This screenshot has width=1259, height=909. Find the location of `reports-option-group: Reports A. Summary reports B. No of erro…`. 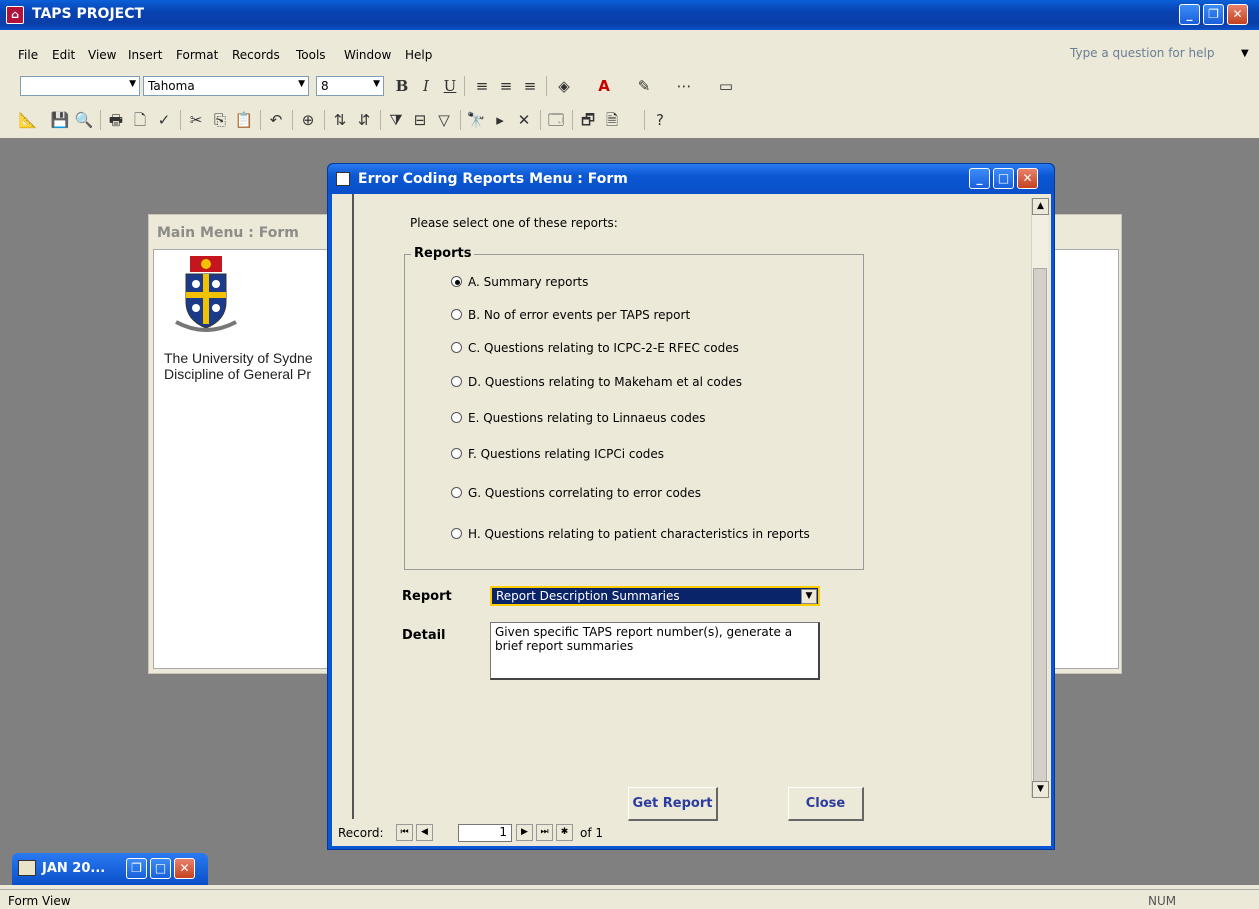

reports-option-group: Reports A. Summary reports B. No of erro… is located at coordinates (634, 408).